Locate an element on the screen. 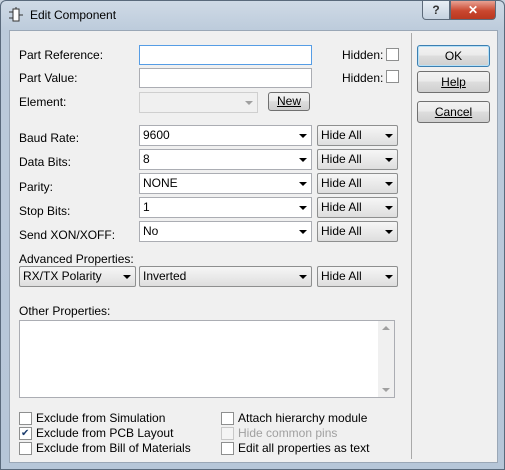  send-xon-xoff-visibility-select: Hide All is located at coordinates (357, 231).